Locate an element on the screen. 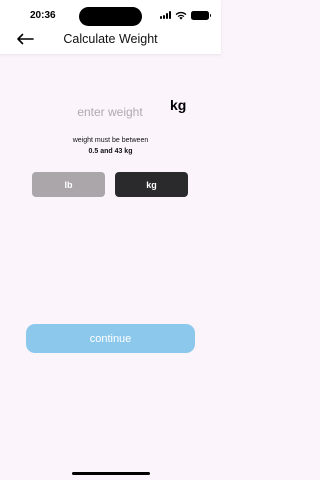  dynamic-island is located at coordinates (110, 16).